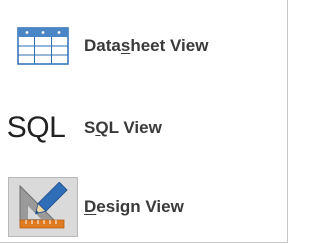 This screenshot has width=320, height=244. Describe the element at coordinates (123, 127) in the screenshot. I see `sql-view-label: SQL View` at that location.